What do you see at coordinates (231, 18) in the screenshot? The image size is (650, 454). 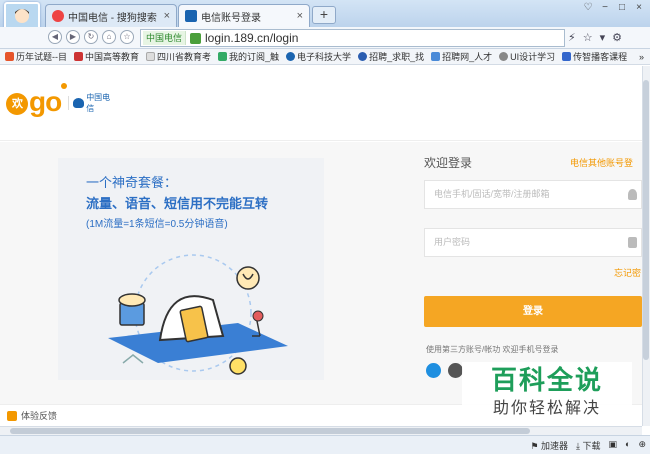 I see `tab-title: 电信账号登录` at bounding box center [231, 18].